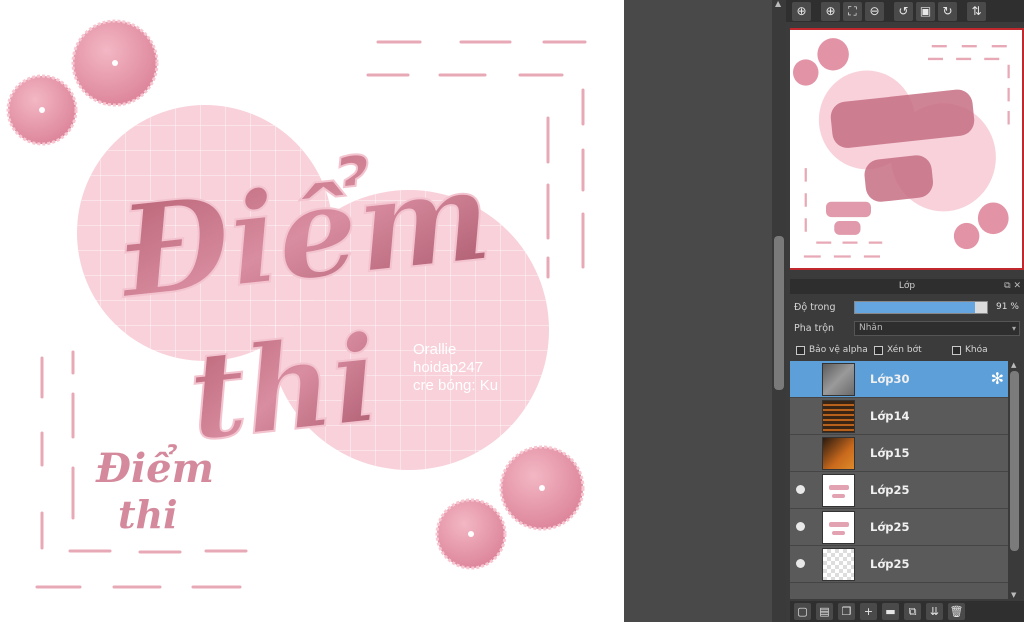  What do you see at coordinates (997, 379) in the screenshot?
I see `gear-icon: ✻` at bounding box center [997, 379].